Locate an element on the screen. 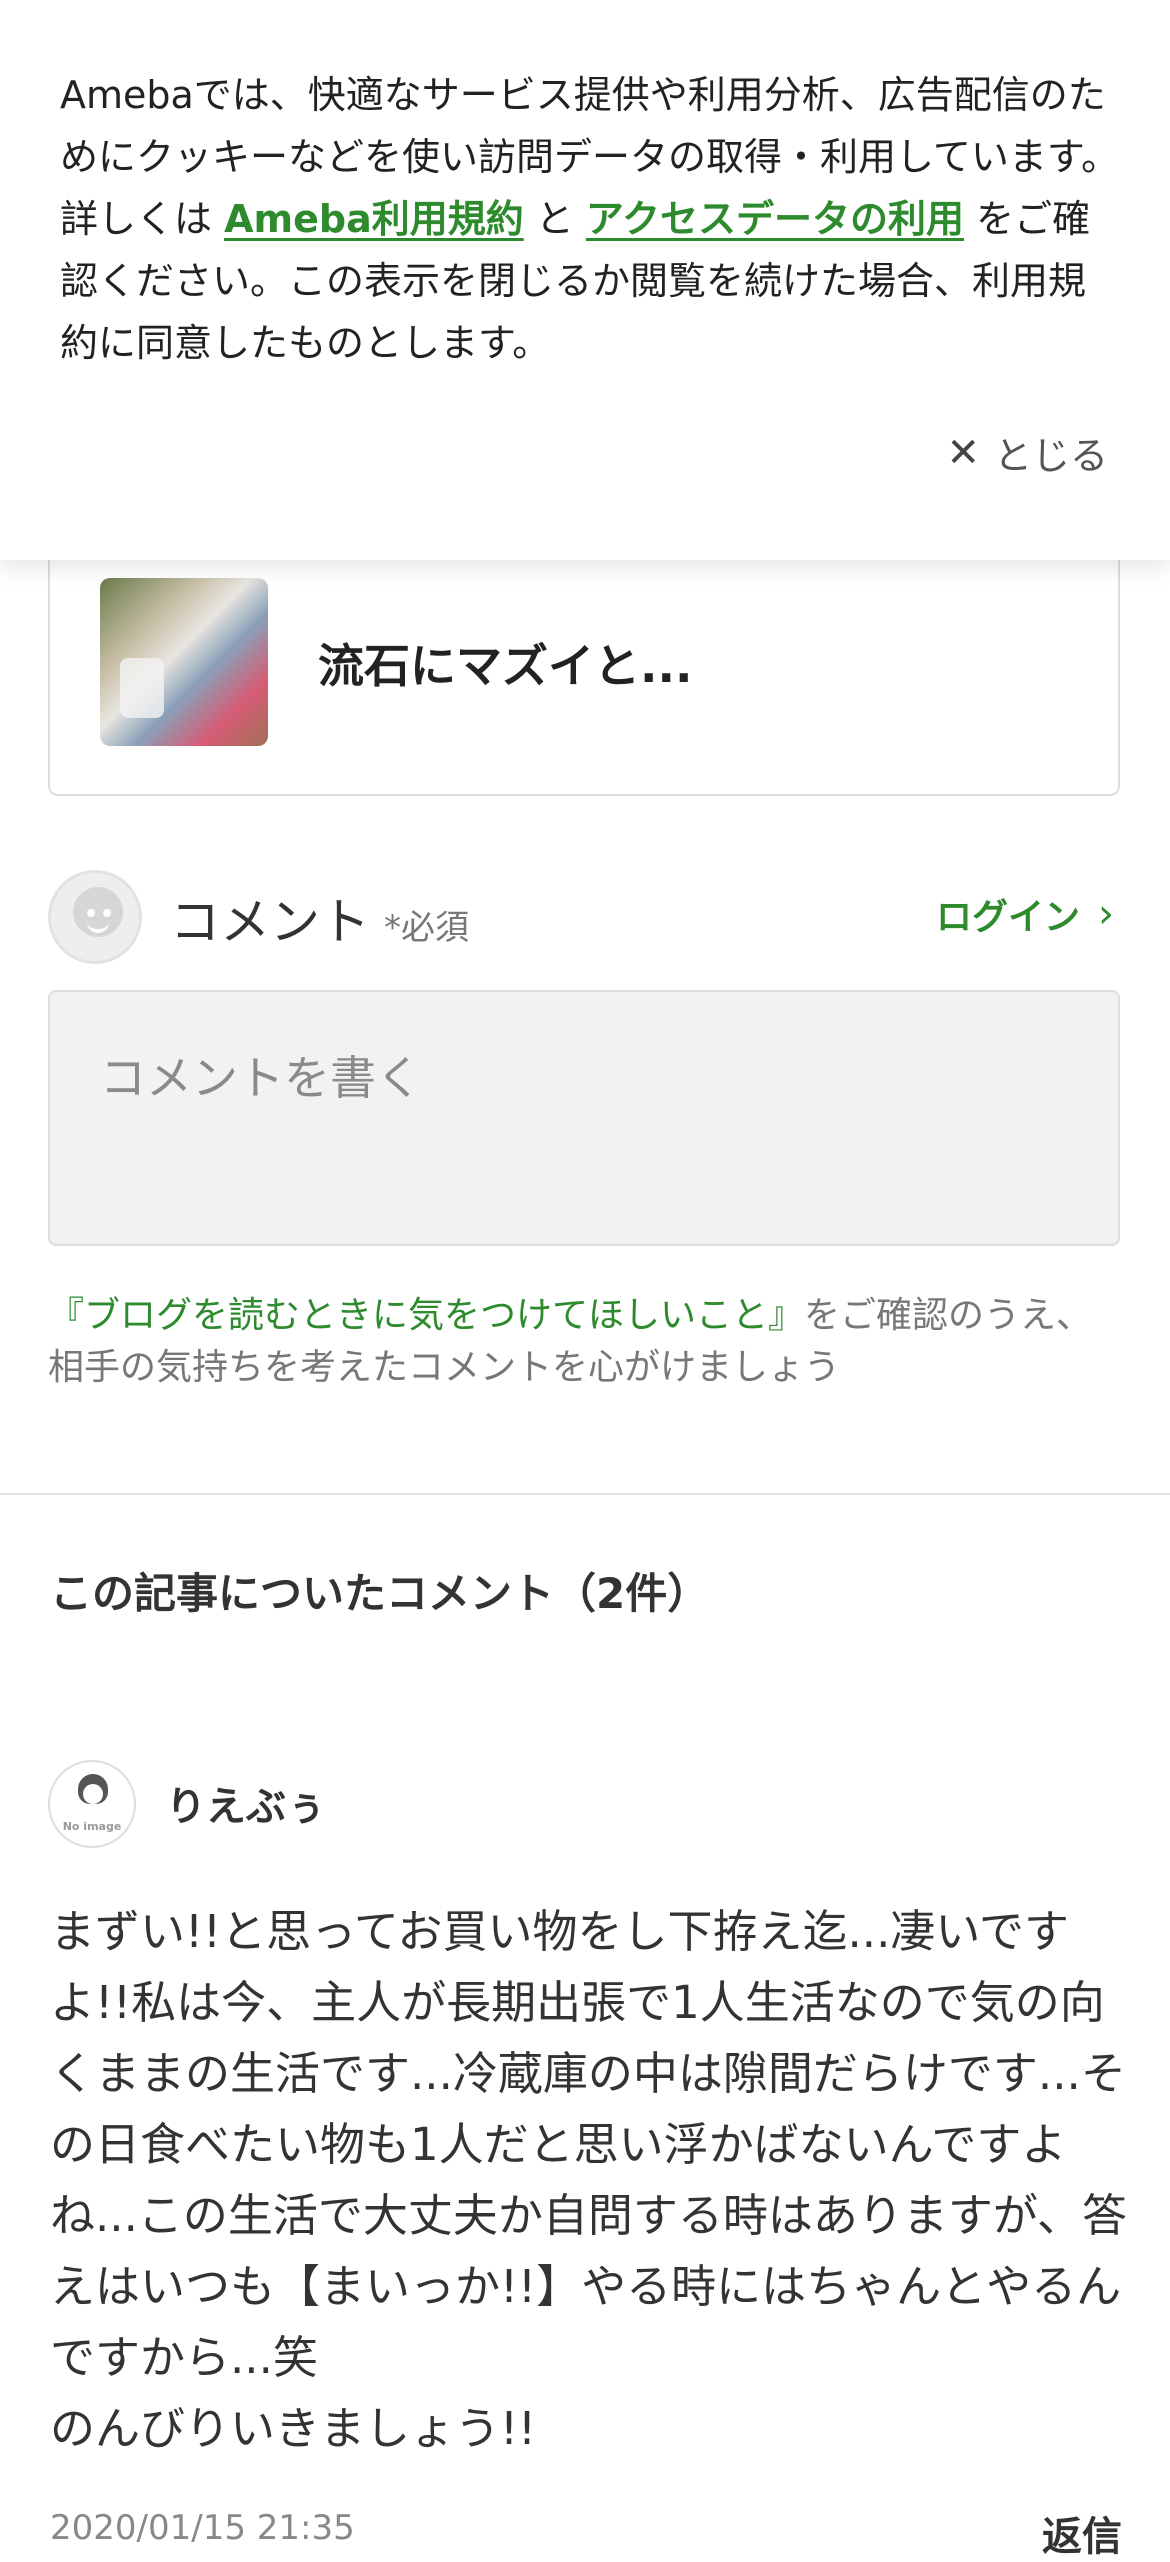 The height and width of the screenshot is (2562, 1170). avatar-eye-right is located at coordinates (107, 913).